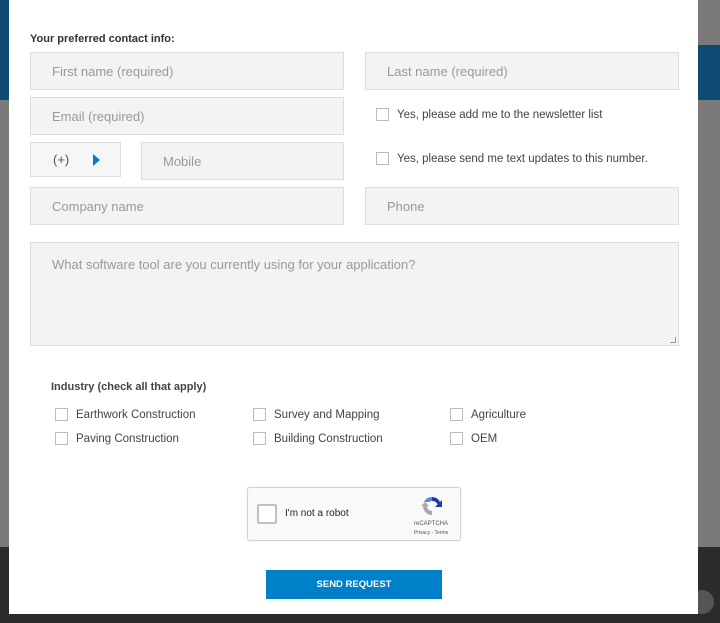 The height and width of the screenshot is (623, 720). Describe the element at coordinates (709, 72) in the screenshot. I see `backdrop-header-right` at that location.